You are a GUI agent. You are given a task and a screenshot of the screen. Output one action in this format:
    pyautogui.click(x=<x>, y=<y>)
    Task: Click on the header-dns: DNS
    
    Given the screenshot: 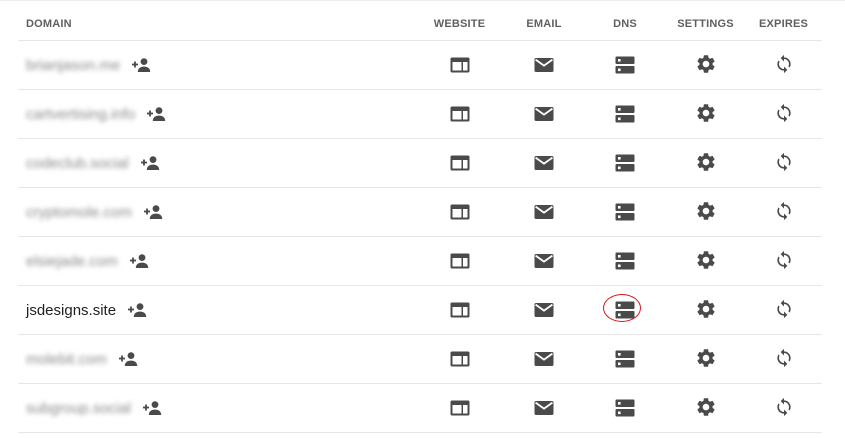 What is the action you would take?
    pyautogui.click(x=625, y=24)
    